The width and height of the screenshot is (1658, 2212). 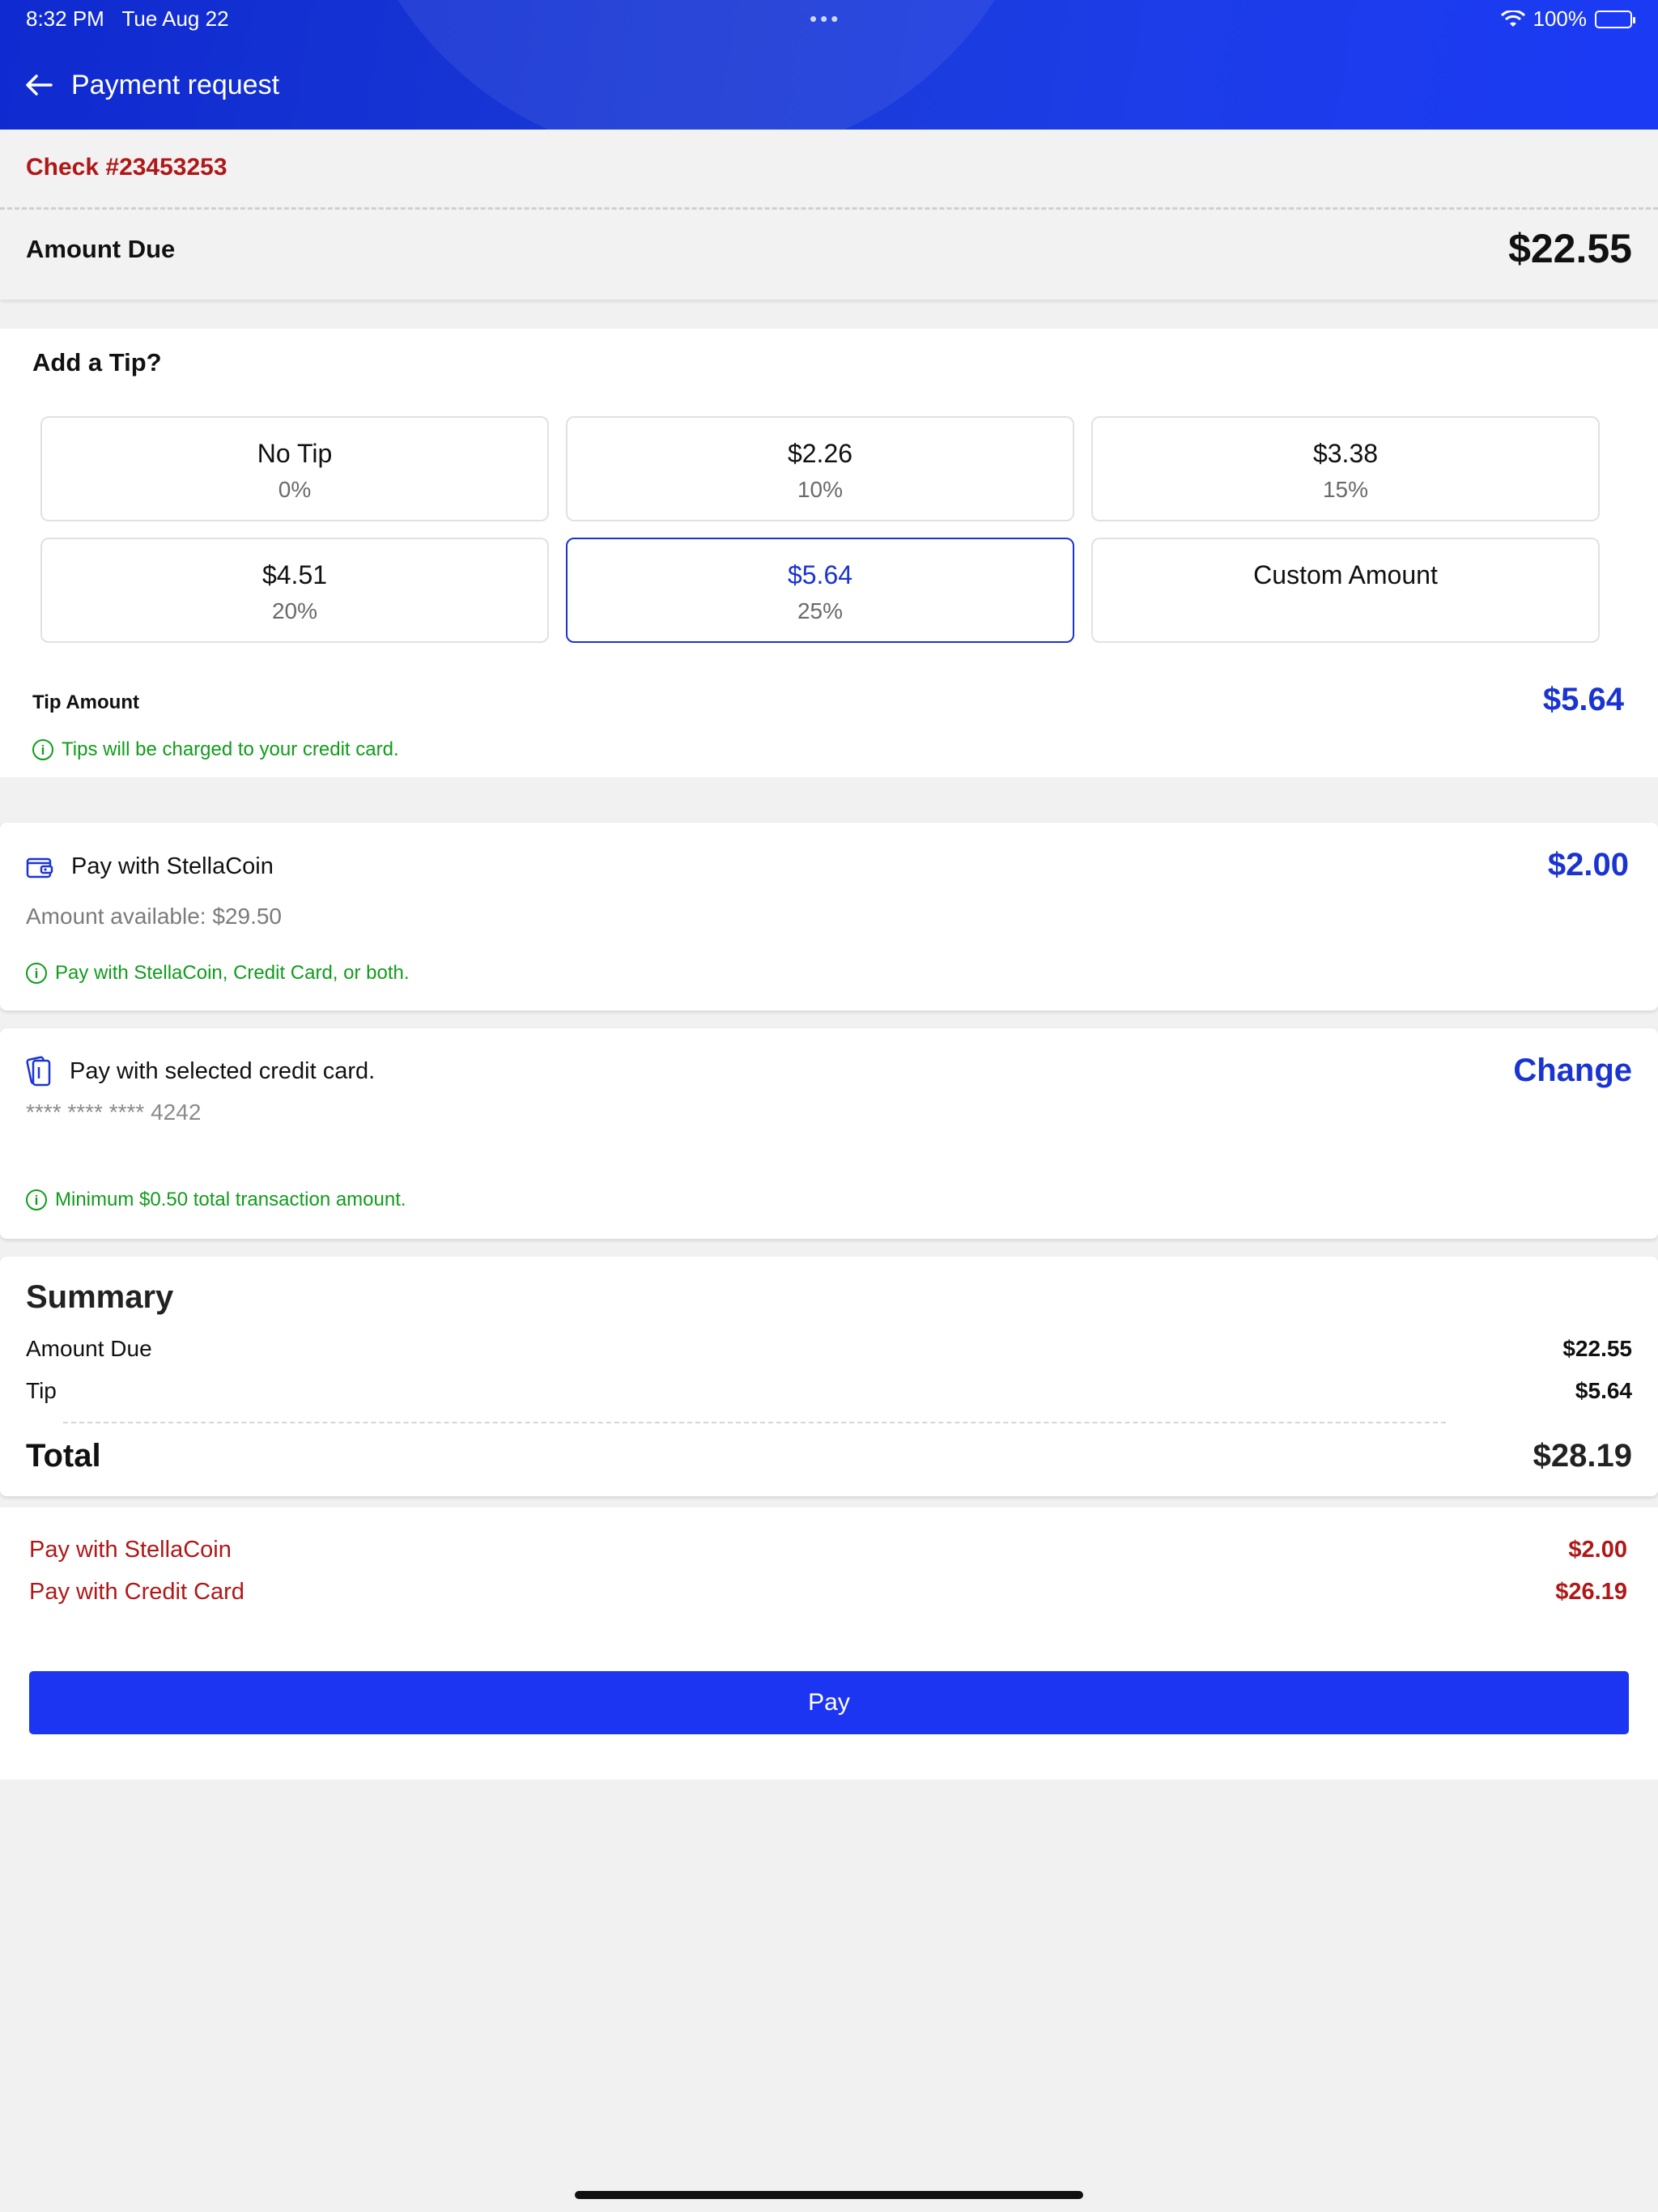 I want to click on split-credit-card-label: Pay with Credit Card, so click(x=136, y=1592).